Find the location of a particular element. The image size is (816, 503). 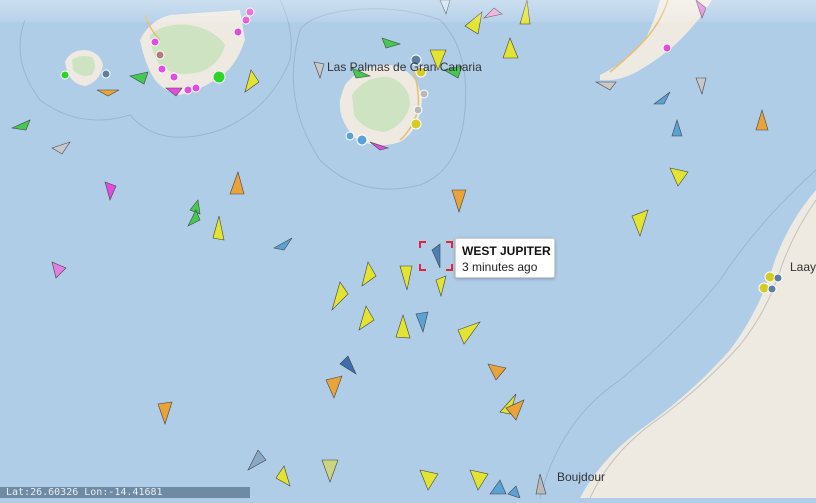

vessel-tooltip: WEST JUPITER 3 minutes ago is located at coordinates (505, 258).